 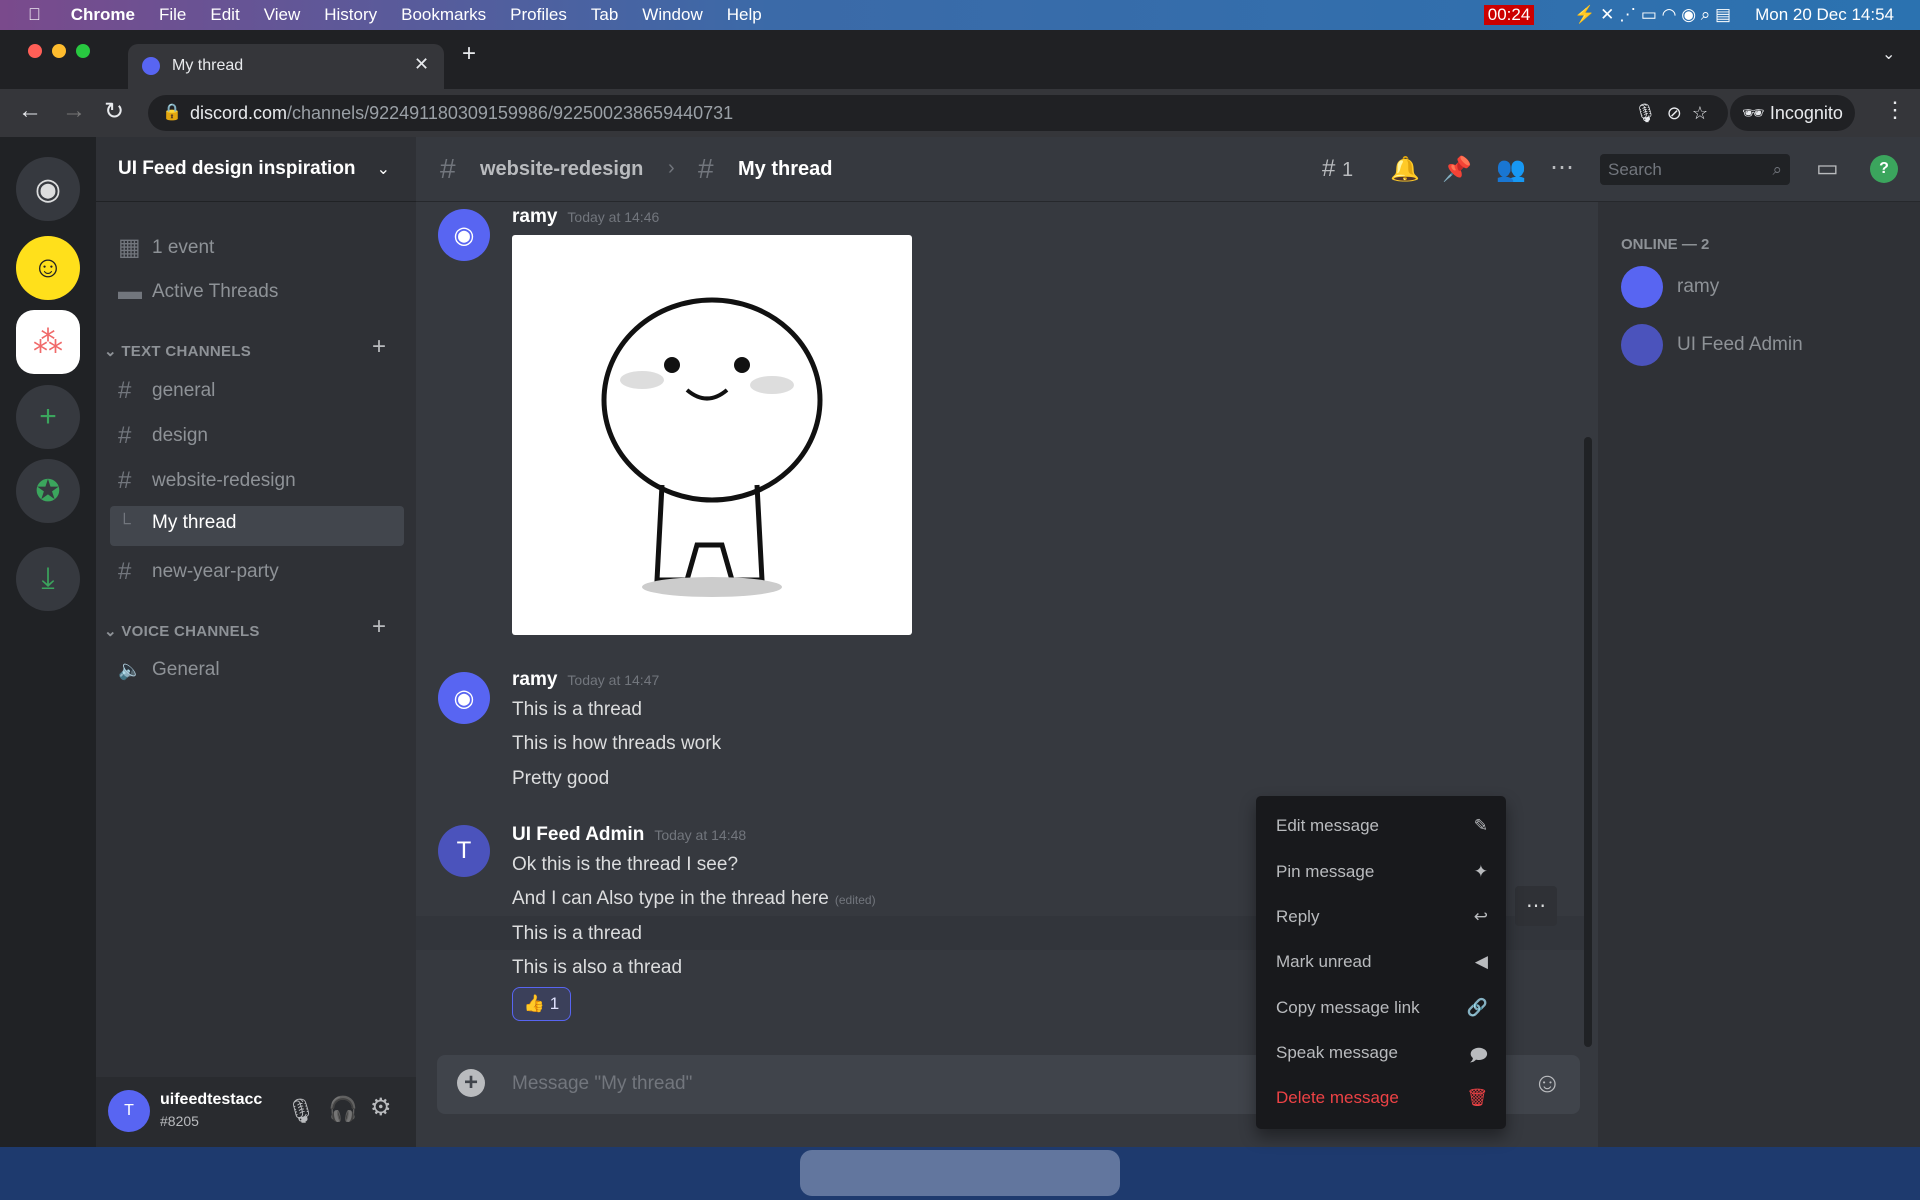 What do you see at coordinates (163, 436) in the screenshot?
I see `channel-design: # design` at bounding box center [163, 436].